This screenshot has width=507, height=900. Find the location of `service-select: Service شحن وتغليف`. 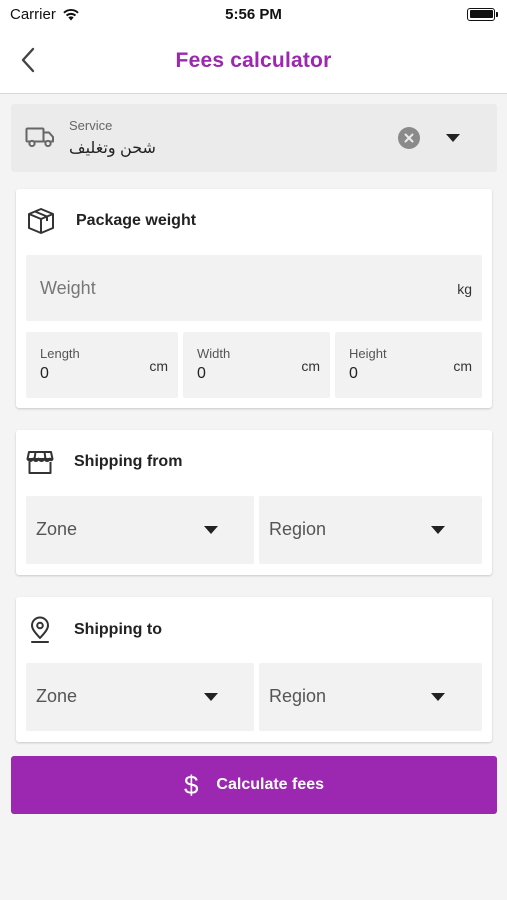

service-select: Service شحن وتغليف is located at coordinates (254, 138).